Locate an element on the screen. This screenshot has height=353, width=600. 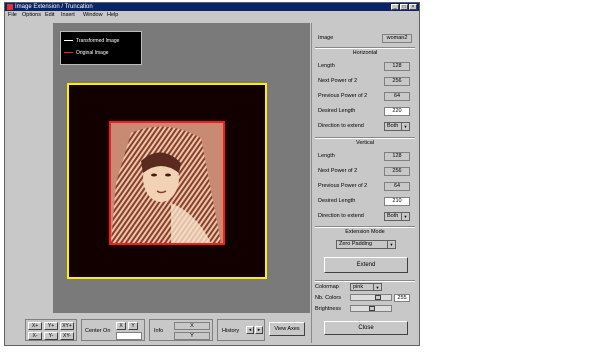
zoom-xy-plus-button: XY+ is located at coordinates (67, 326).